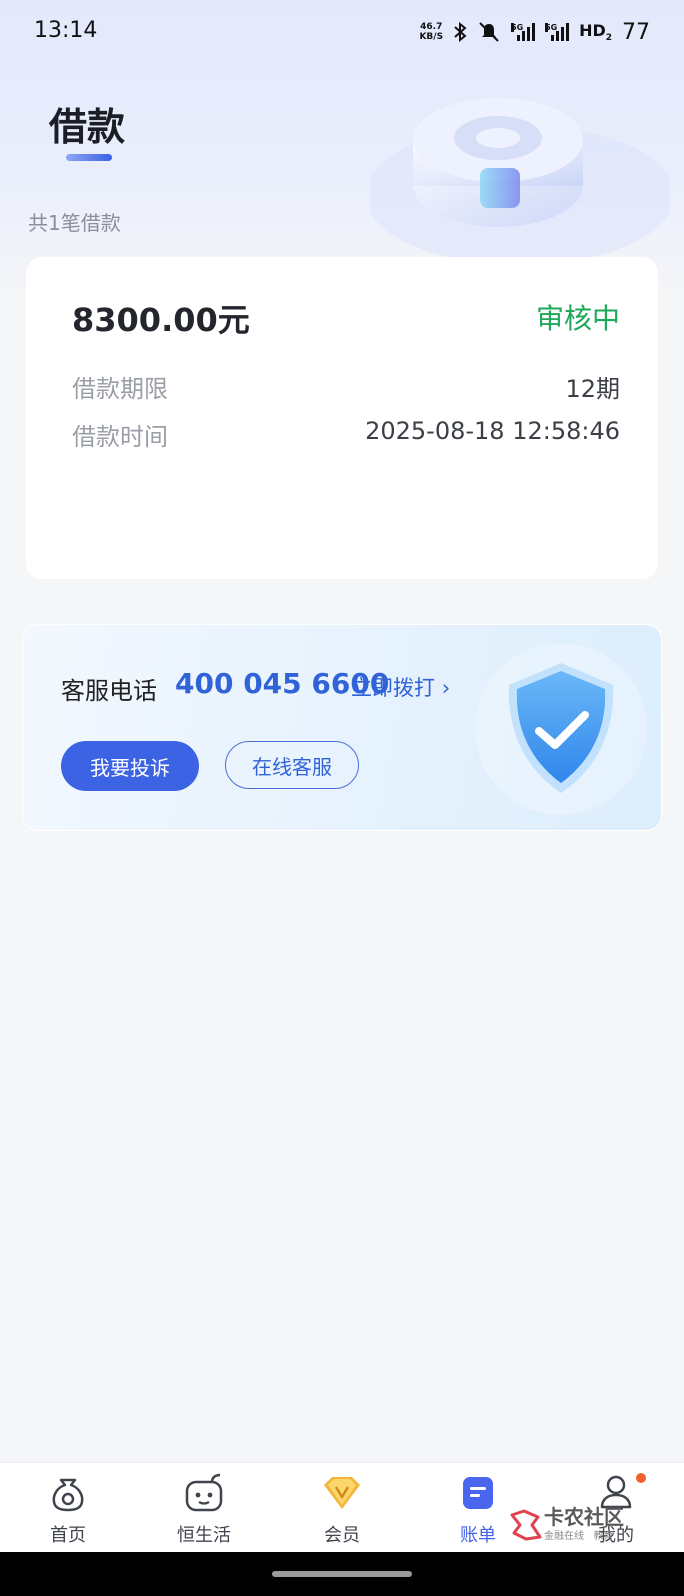 The height and width of the screenshot is (1596, 684). What do you see at coordinates (492, 431) in the screenshot?
I see `loan-time-value: 2025-08-18 12:58:46` at bounding box center [492, 431].